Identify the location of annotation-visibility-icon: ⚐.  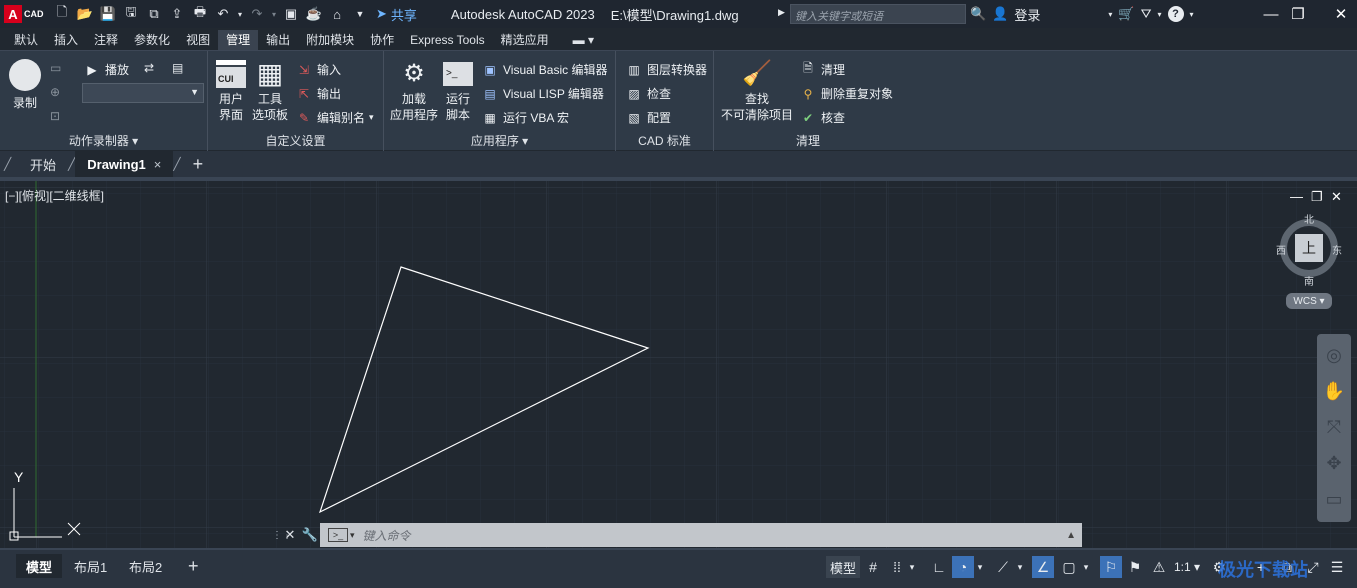
(1111, 567).